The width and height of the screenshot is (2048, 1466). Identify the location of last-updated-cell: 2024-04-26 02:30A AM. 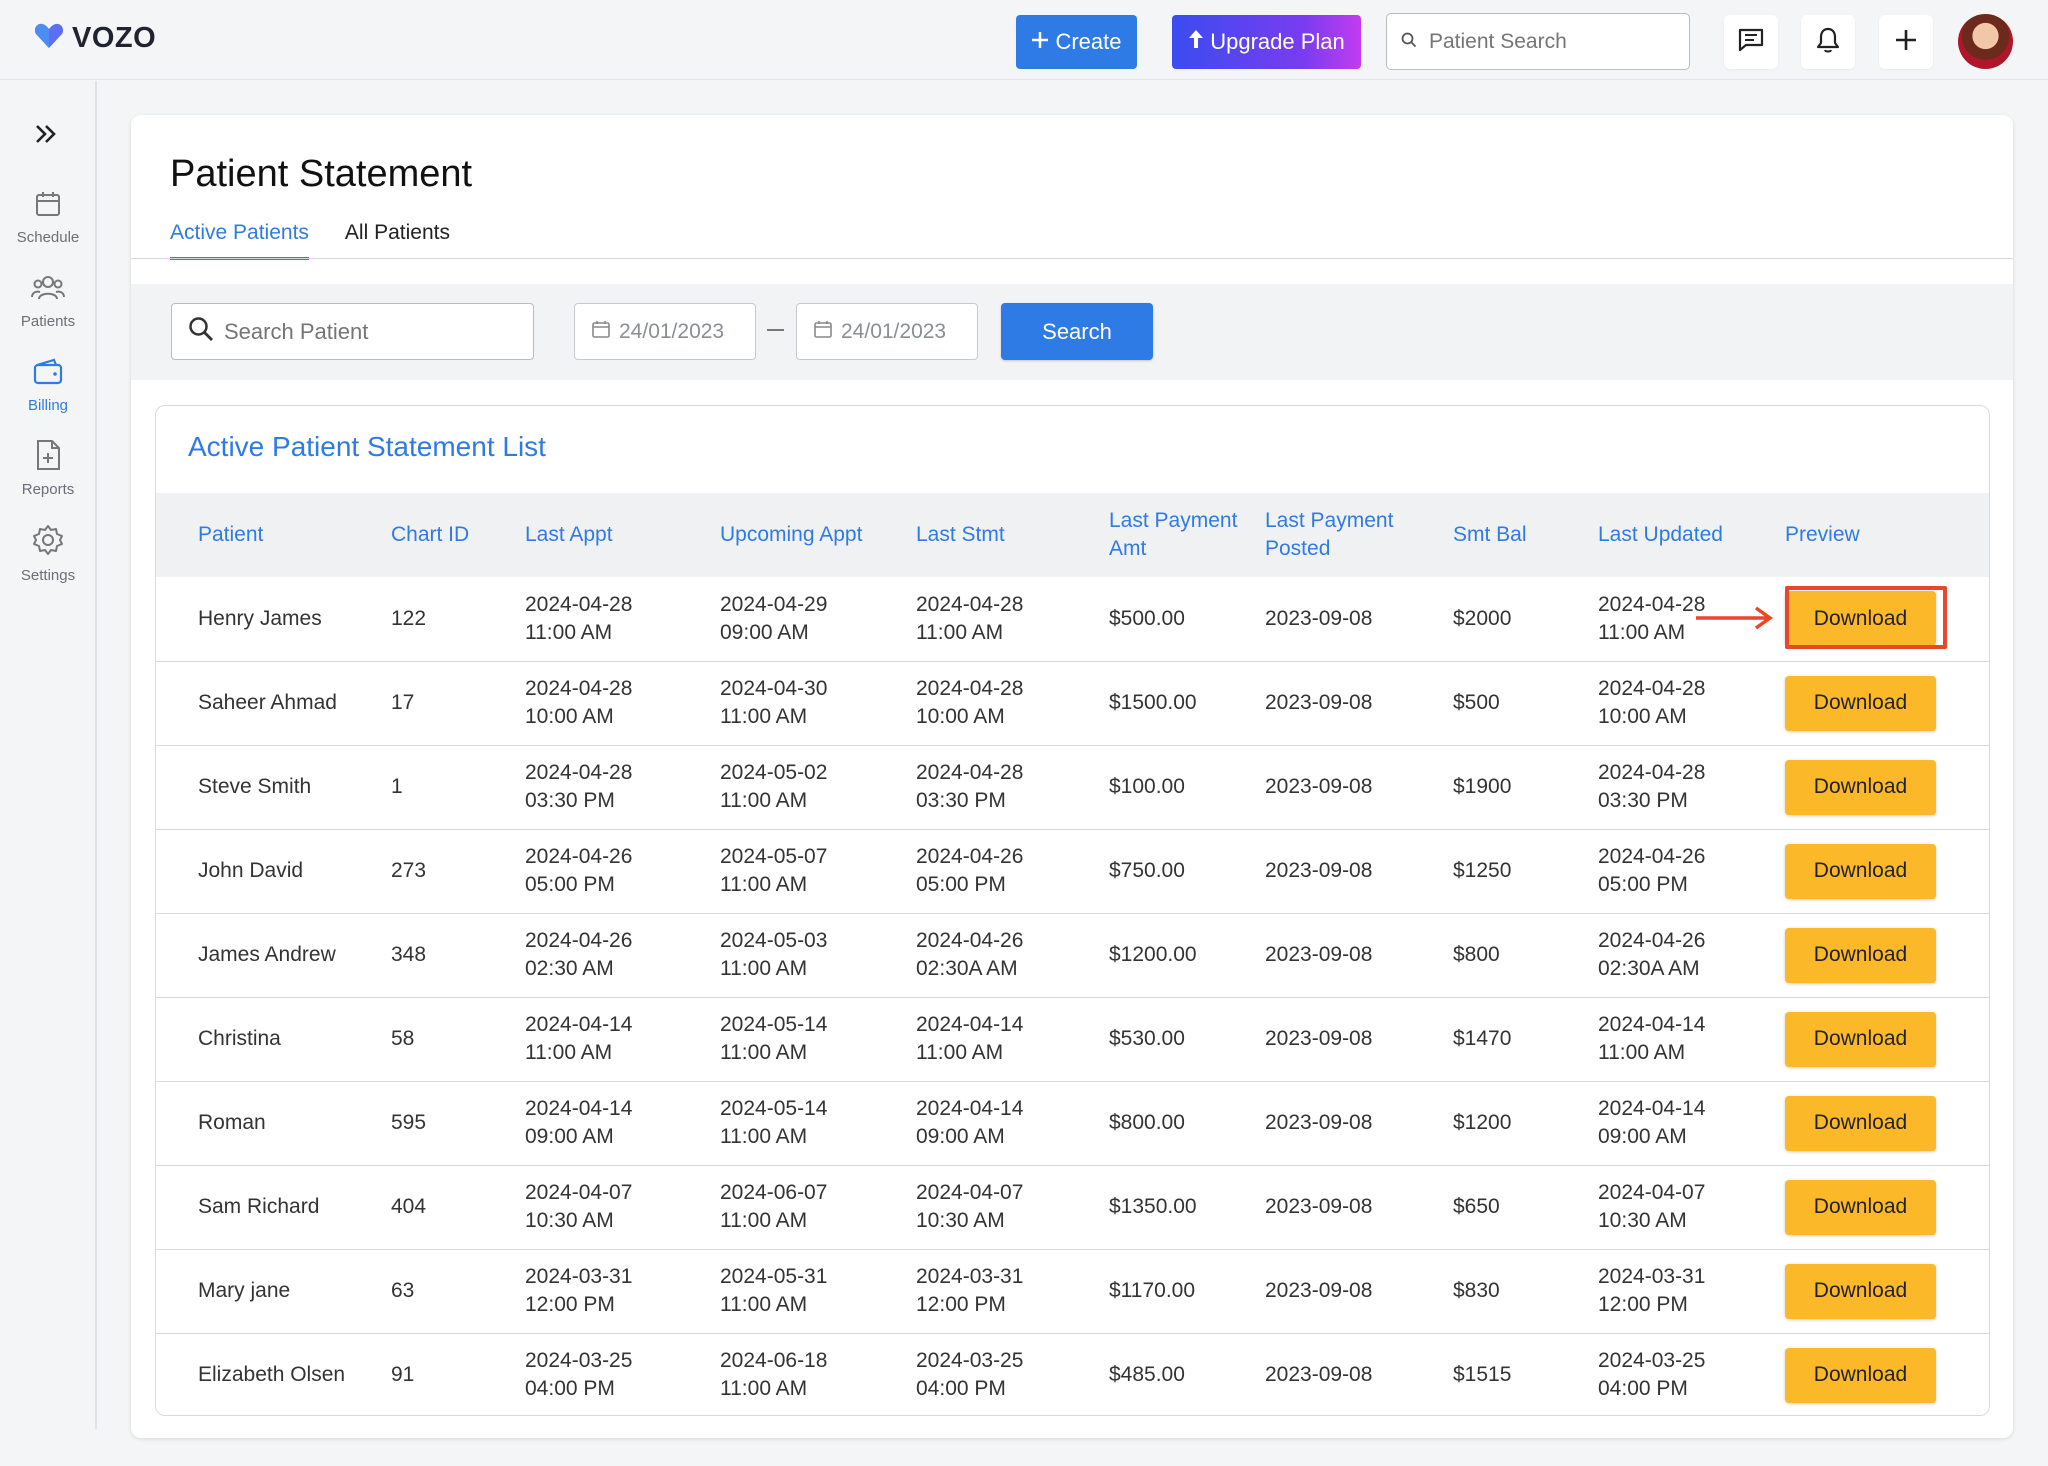
(1691, 955).